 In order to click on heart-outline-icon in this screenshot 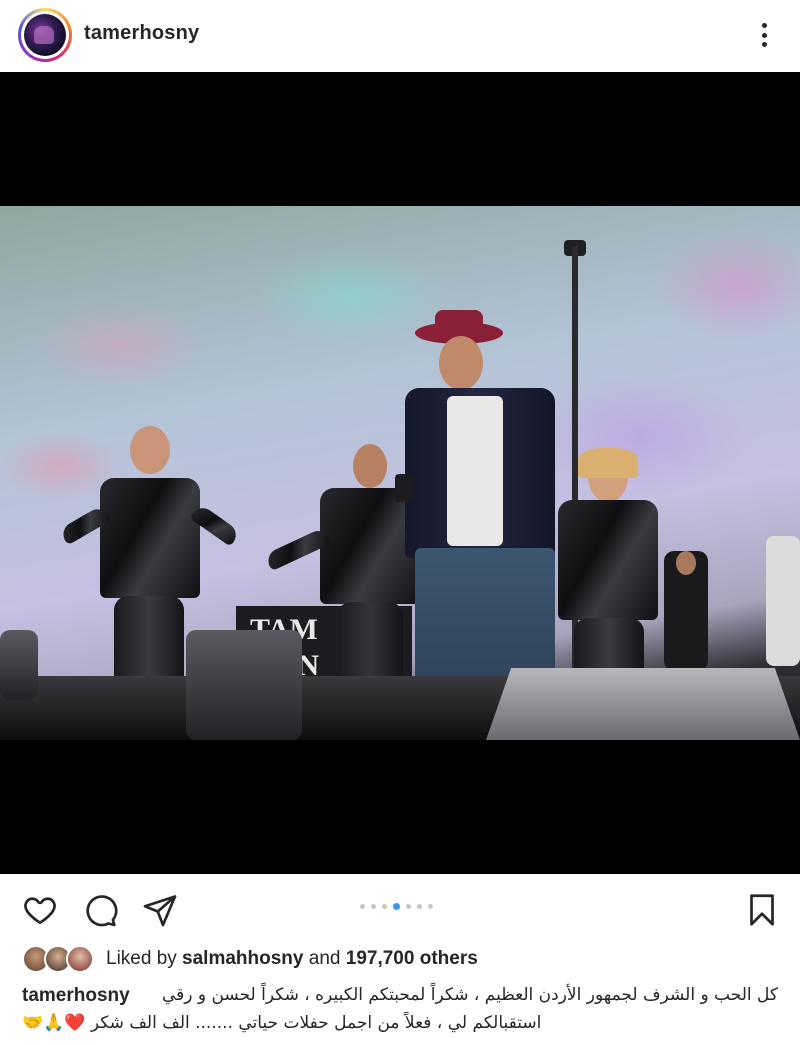, I will do `click(40, 910)`.